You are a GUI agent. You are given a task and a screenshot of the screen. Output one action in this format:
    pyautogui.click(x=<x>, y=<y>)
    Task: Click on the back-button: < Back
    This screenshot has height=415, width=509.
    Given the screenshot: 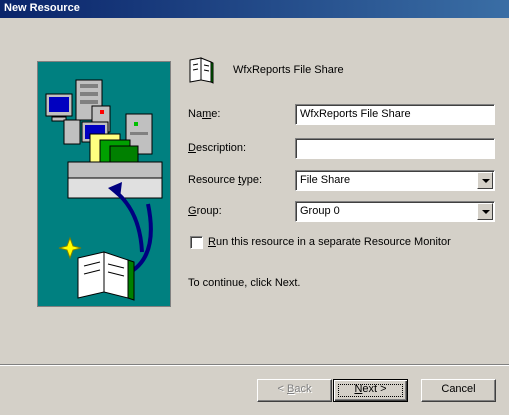 What is the action you would take?
    pyautogui.click(x=294, y=390)
    